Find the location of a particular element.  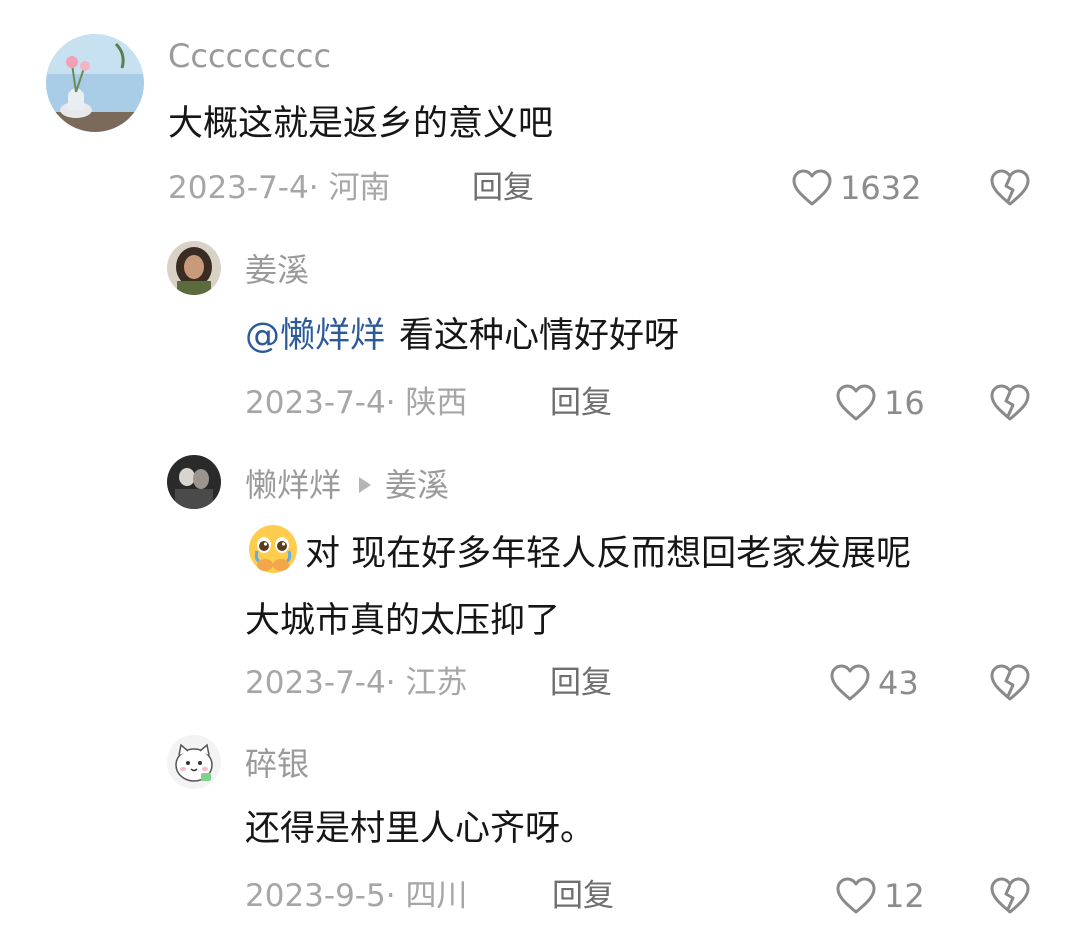

like-button: 16 is located at coordinates (879, 403).